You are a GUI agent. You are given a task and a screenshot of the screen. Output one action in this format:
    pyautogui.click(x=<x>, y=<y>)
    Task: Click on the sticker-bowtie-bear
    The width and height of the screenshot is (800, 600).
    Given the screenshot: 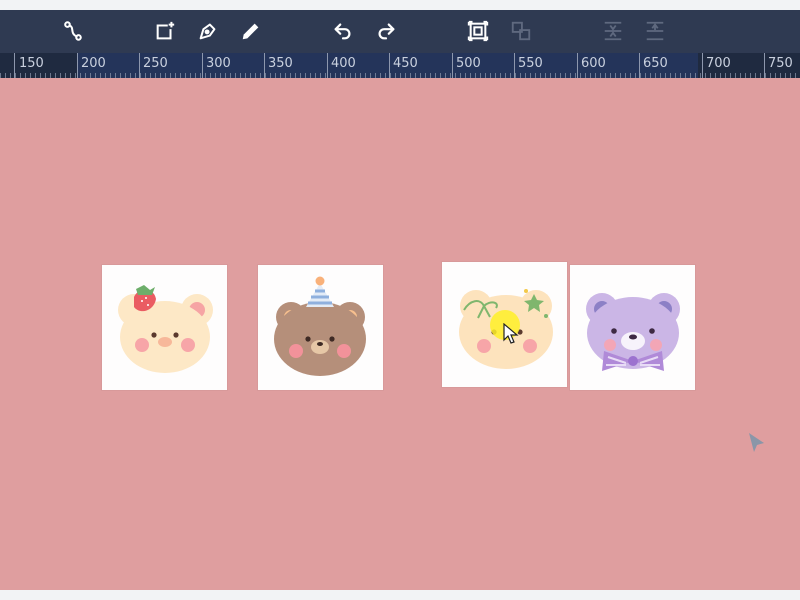 What is the action you would take?
    pyautogui.click(x=632, y=327)
    